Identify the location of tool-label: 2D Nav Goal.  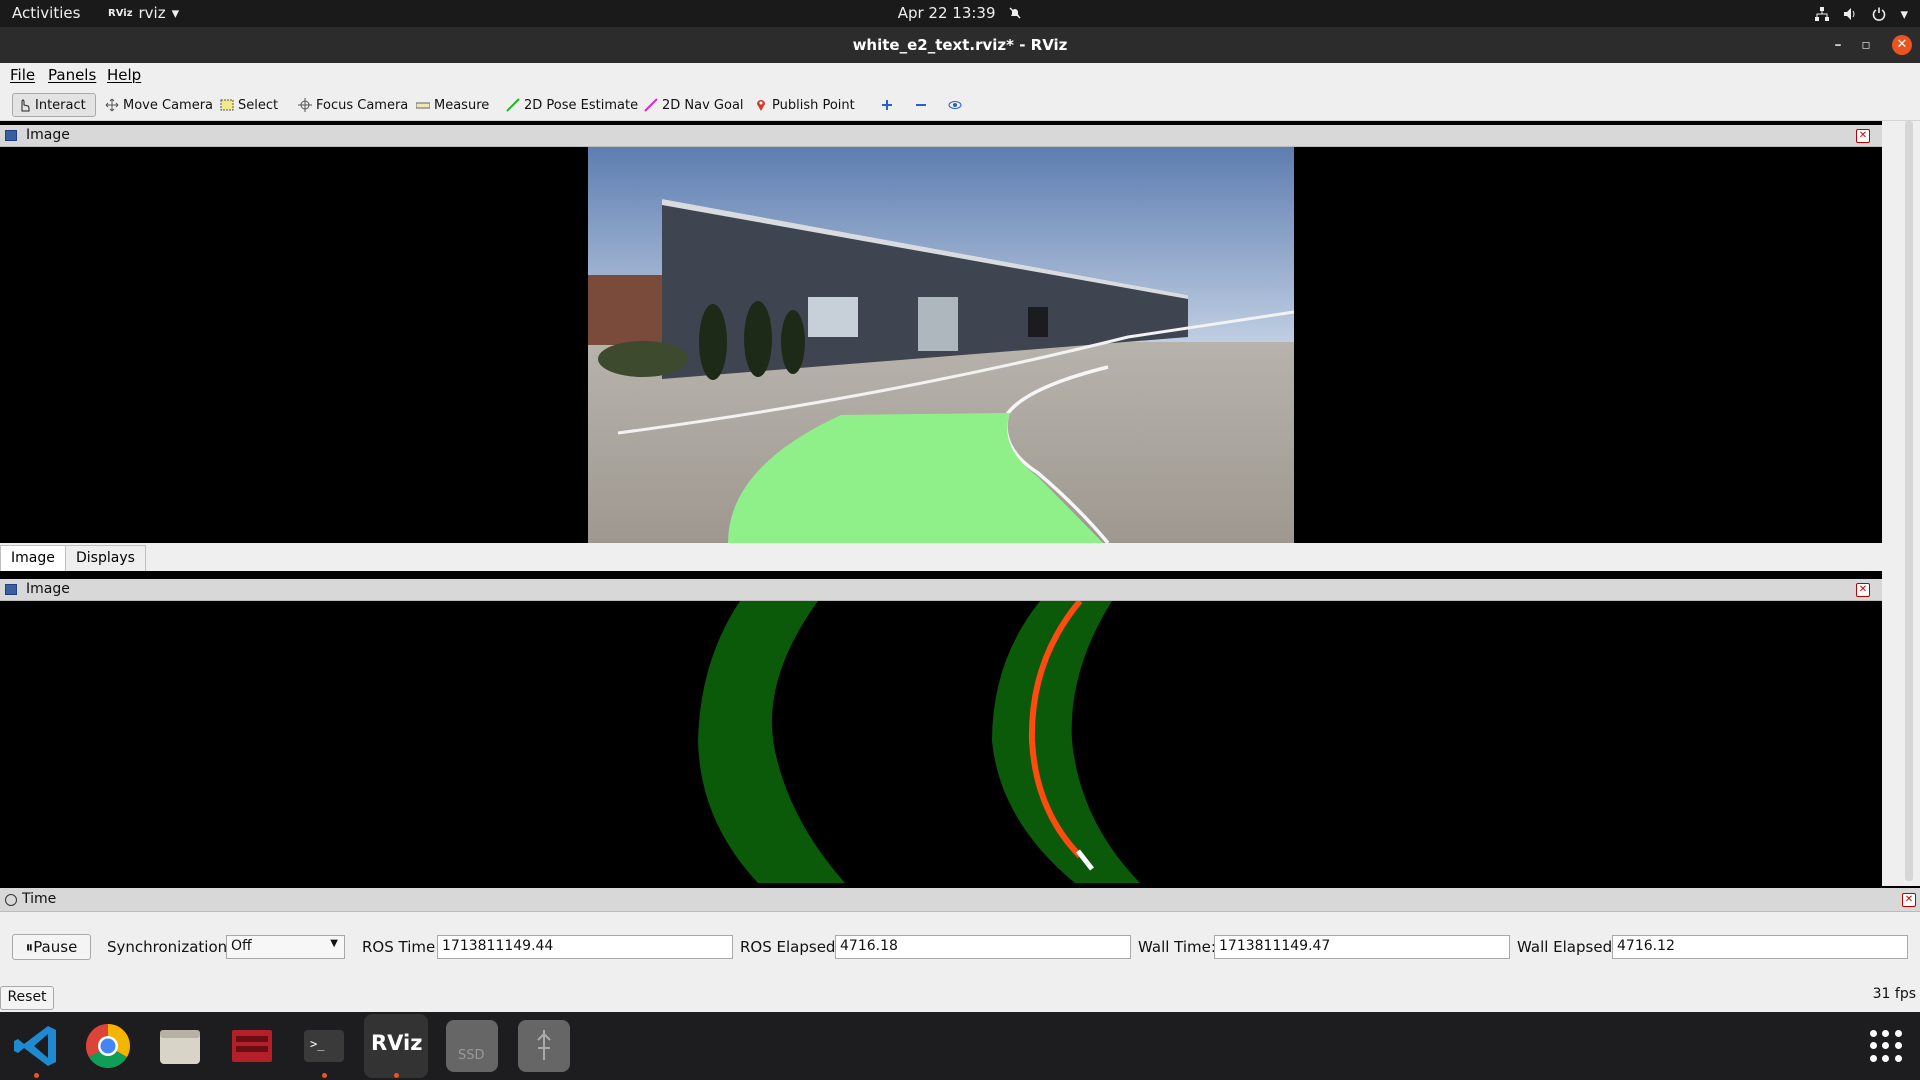
(703, 105).